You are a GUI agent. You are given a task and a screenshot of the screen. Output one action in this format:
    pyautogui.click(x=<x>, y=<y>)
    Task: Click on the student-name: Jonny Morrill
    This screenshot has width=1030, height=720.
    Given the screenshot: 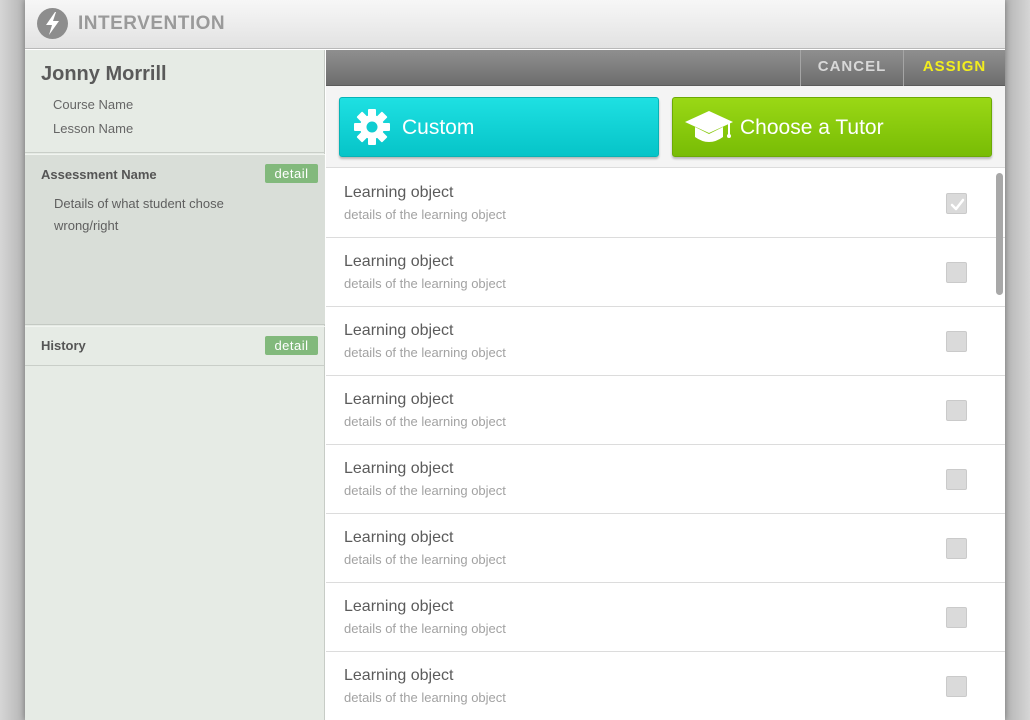 What is the action you would take?
    pyautogui.click(x=104, y=74)
    